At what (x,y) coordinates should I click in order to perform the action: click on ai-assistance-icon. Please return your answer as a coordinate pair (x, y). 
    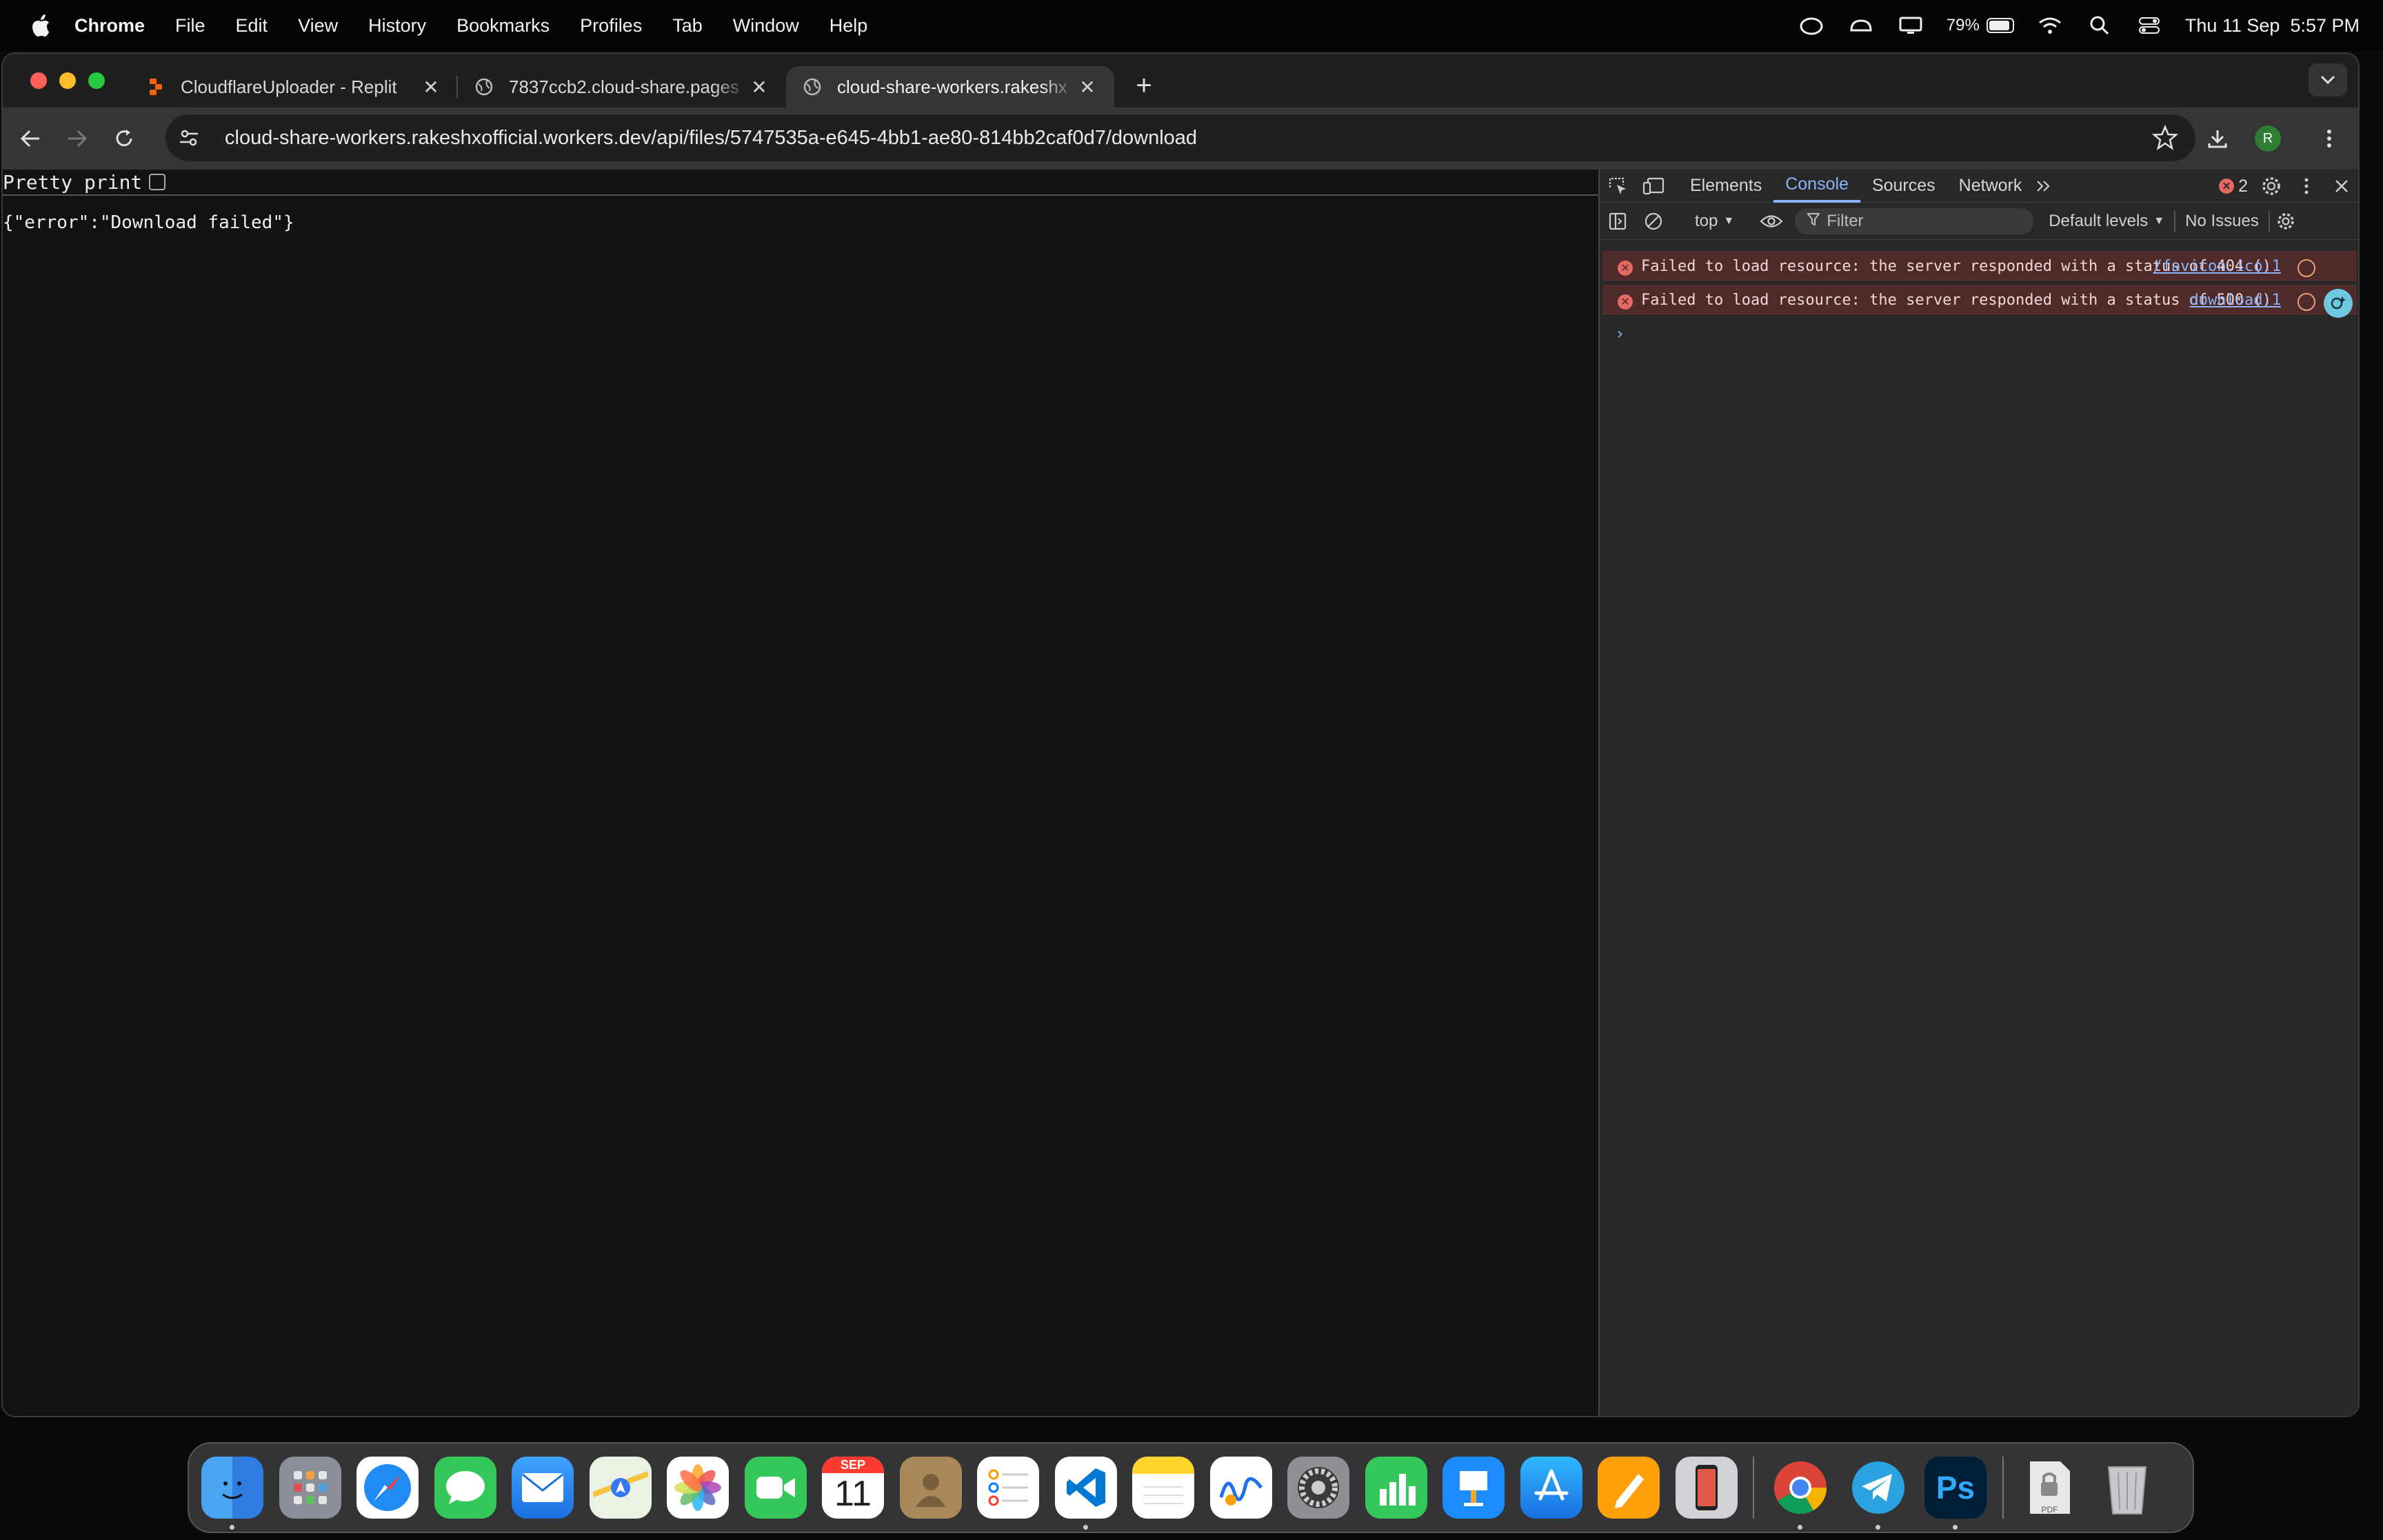
    Looking at the image, I should click on (2338, 303).